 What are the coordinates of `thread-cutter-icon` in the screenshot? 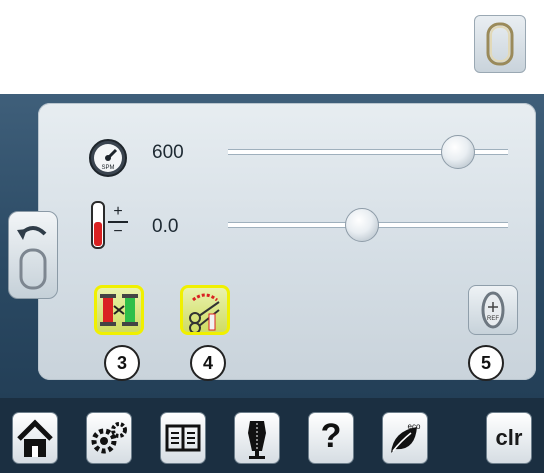 It's located at (119, 310).